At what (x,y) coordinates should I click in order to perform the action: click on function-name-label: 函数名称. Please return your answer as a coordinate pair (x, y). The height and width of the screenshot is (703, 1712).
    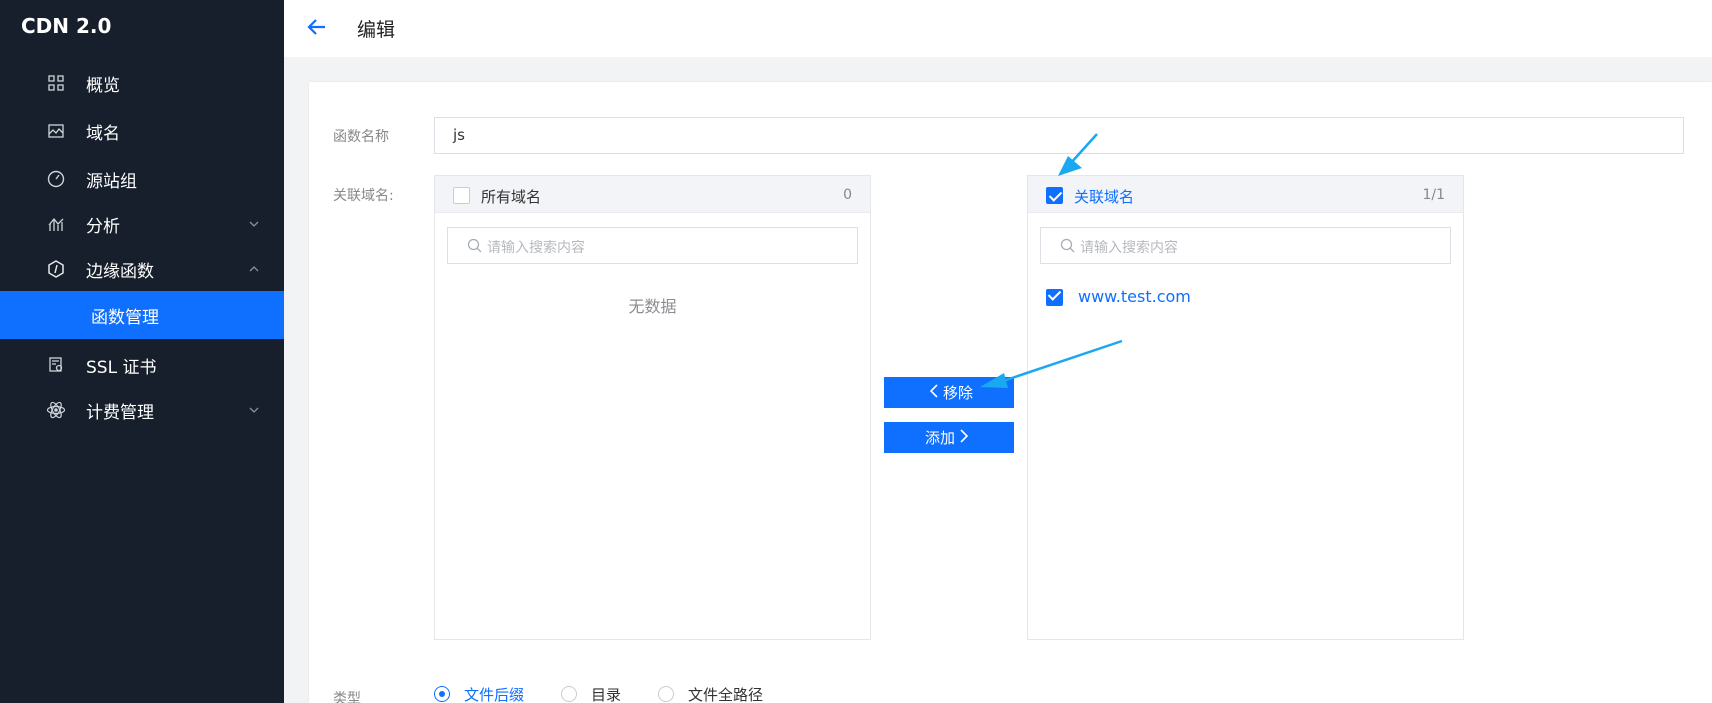
    Looking at the image, I should click on (361, 137).